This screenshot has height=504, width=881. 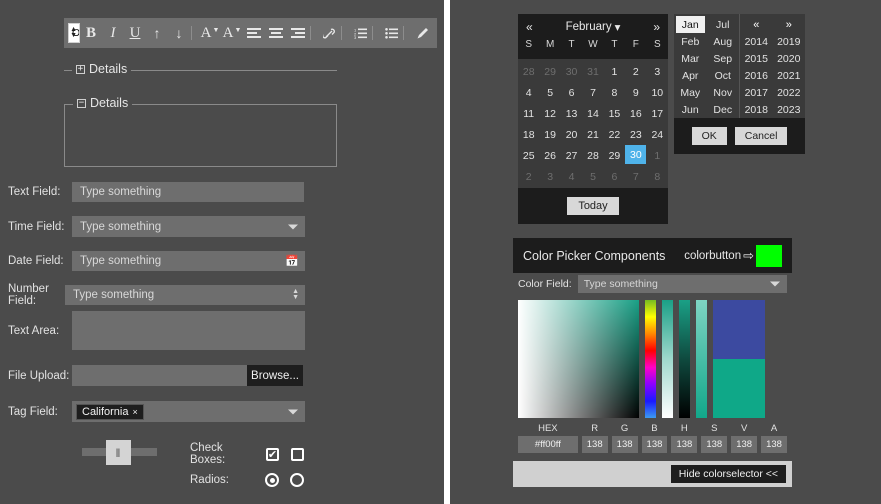 I want to click on picker-option: 2015, so click(x=756, y=58).